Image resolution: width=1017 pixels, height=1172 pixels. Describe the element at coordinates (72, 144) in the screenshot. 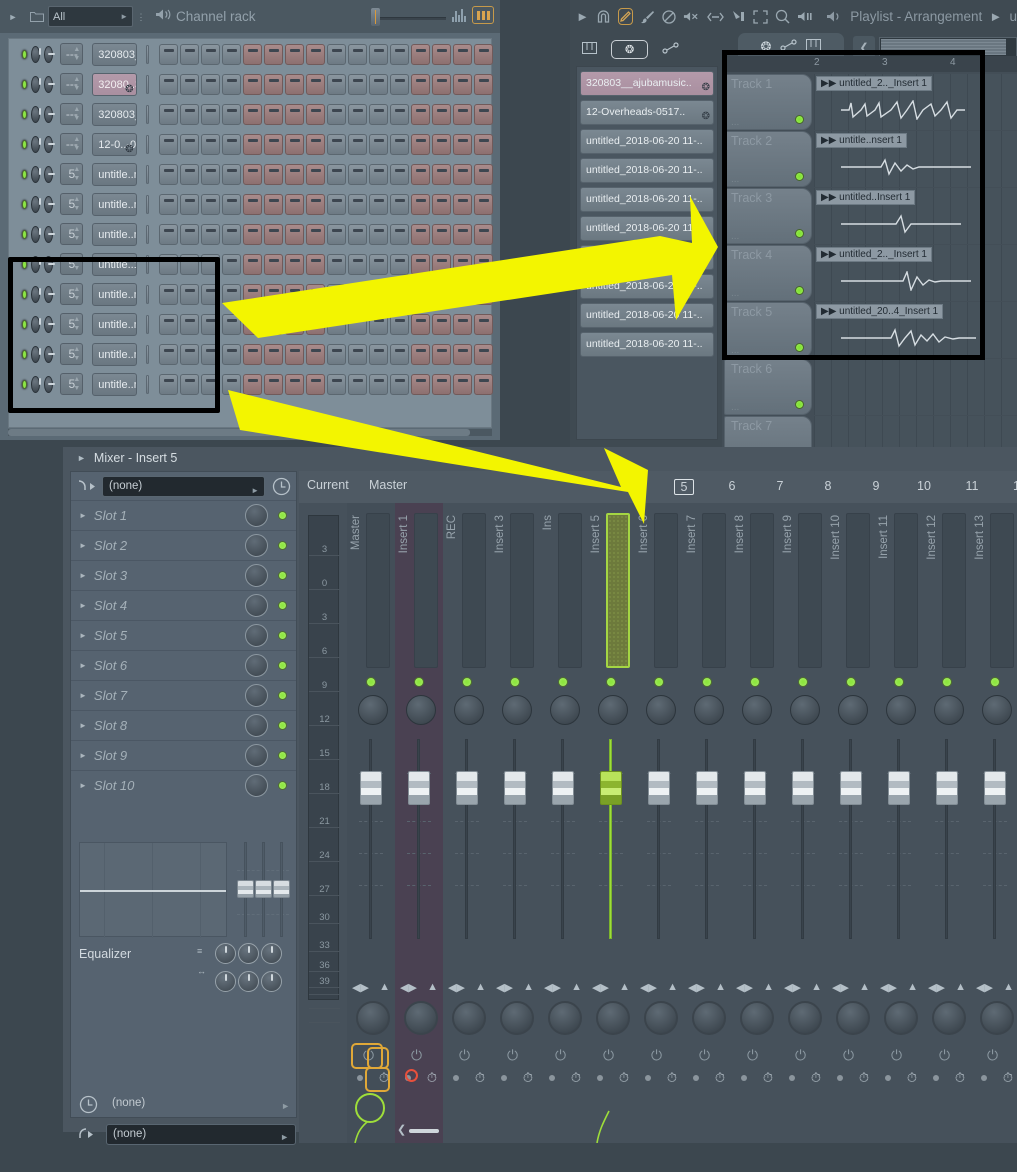

I see `channel-mixer-target: --- ▲ ▼` at that location.